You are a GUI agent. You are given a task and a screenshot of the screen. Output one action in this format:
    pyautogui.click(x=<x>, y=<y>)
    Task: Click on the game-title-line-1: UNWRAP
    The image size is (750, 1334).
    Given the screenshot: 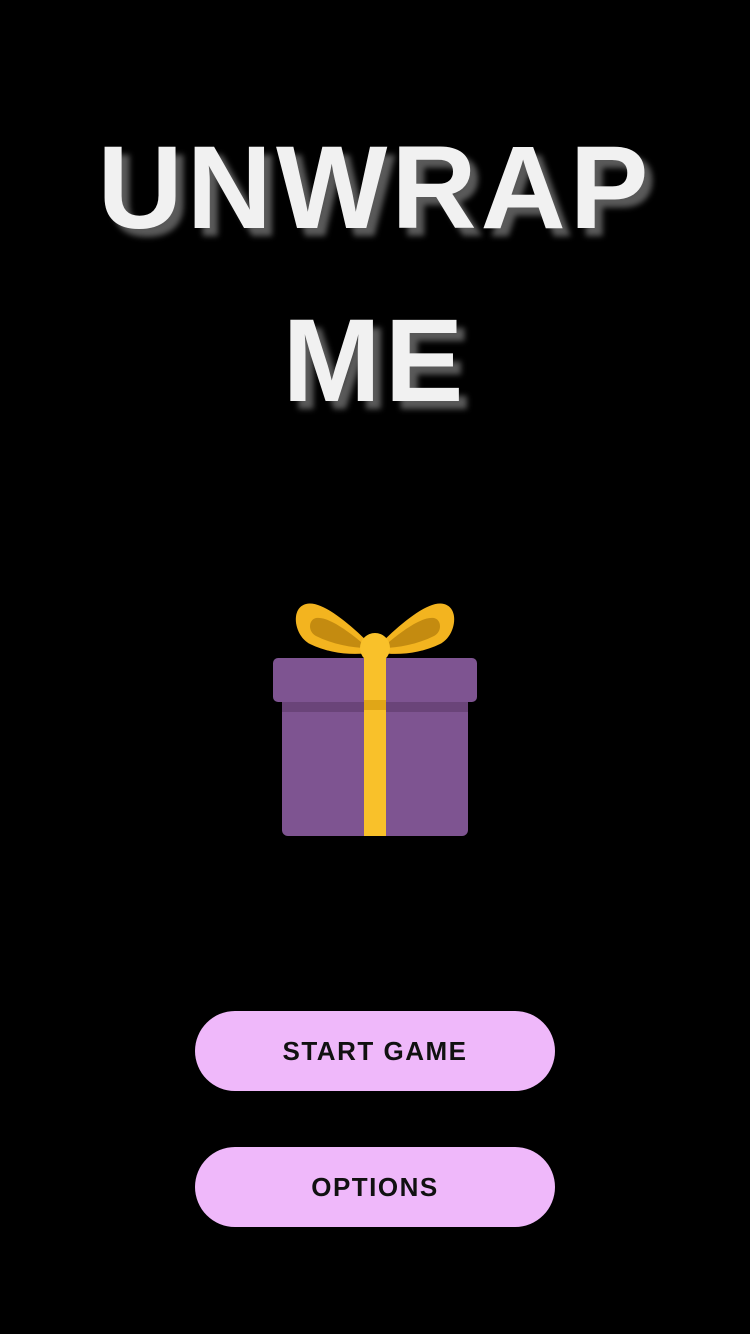 What is the action you would take?
    pyautogui.click(x=375, y=188)
    